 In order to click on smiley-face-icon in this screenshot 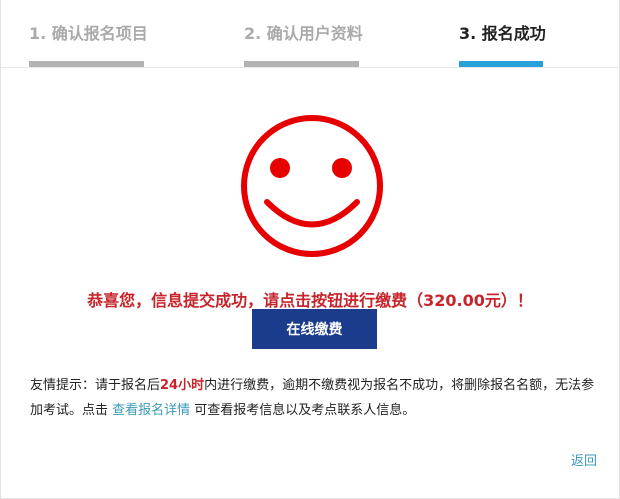, I will do `click(312, 186)`.